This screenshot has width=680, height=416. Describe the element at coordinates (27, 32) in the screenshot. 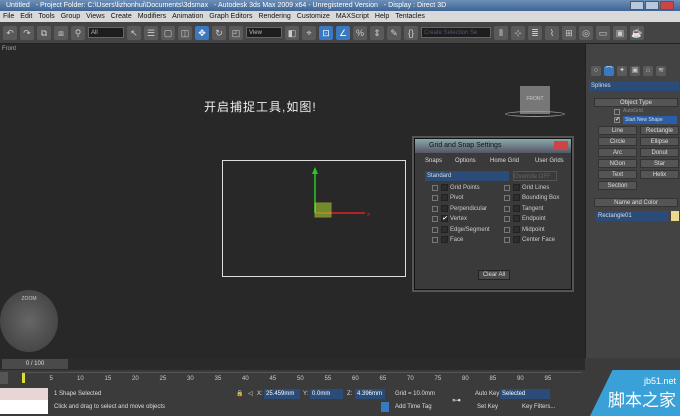

I see `redo-icon: ↷` at that location.